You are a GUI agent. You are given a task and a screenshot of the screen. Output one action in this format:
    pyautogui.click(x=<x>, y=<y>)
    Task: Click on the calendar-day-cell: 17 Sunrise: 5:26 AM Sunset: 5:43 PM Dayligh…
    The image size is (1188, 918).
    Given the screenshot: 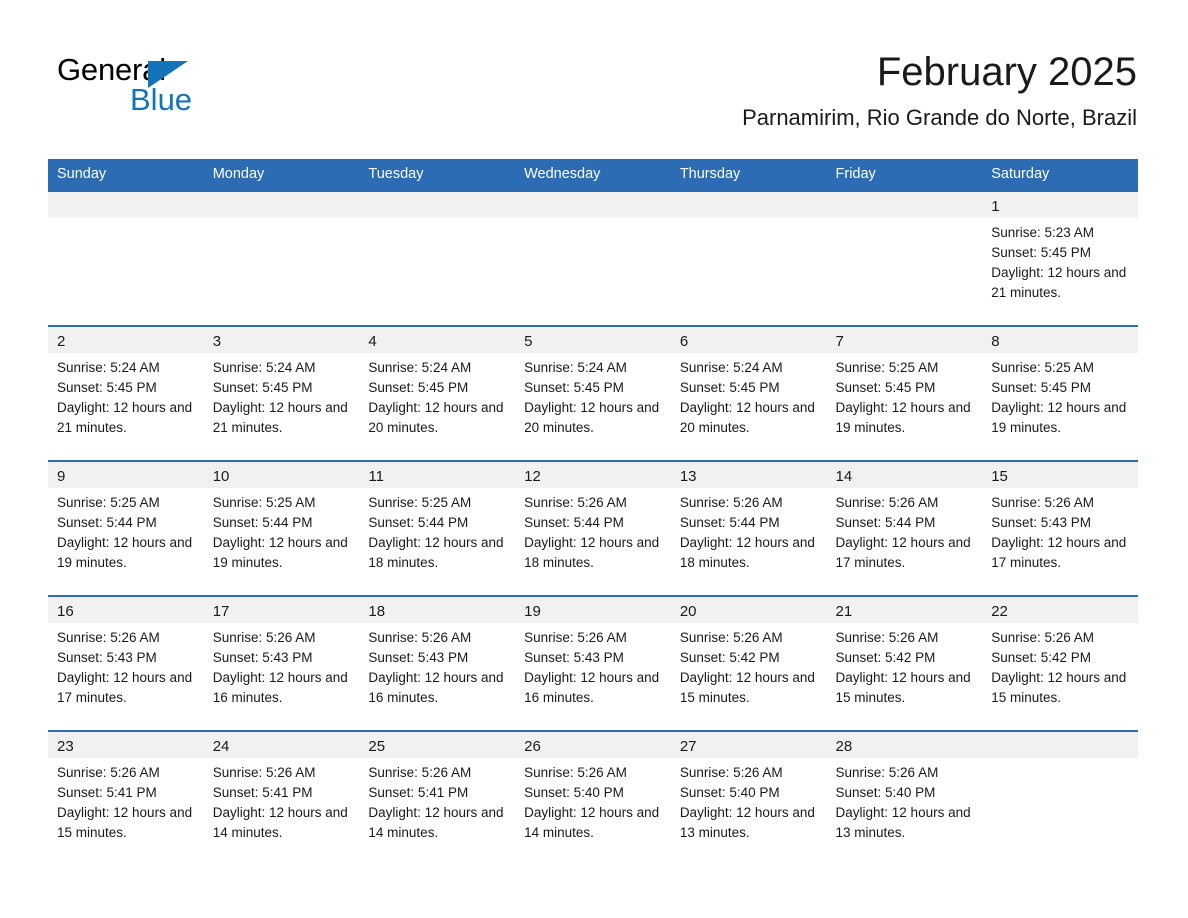 What is the action you would take?
    pyautogui.click(x=281, y=663)
    